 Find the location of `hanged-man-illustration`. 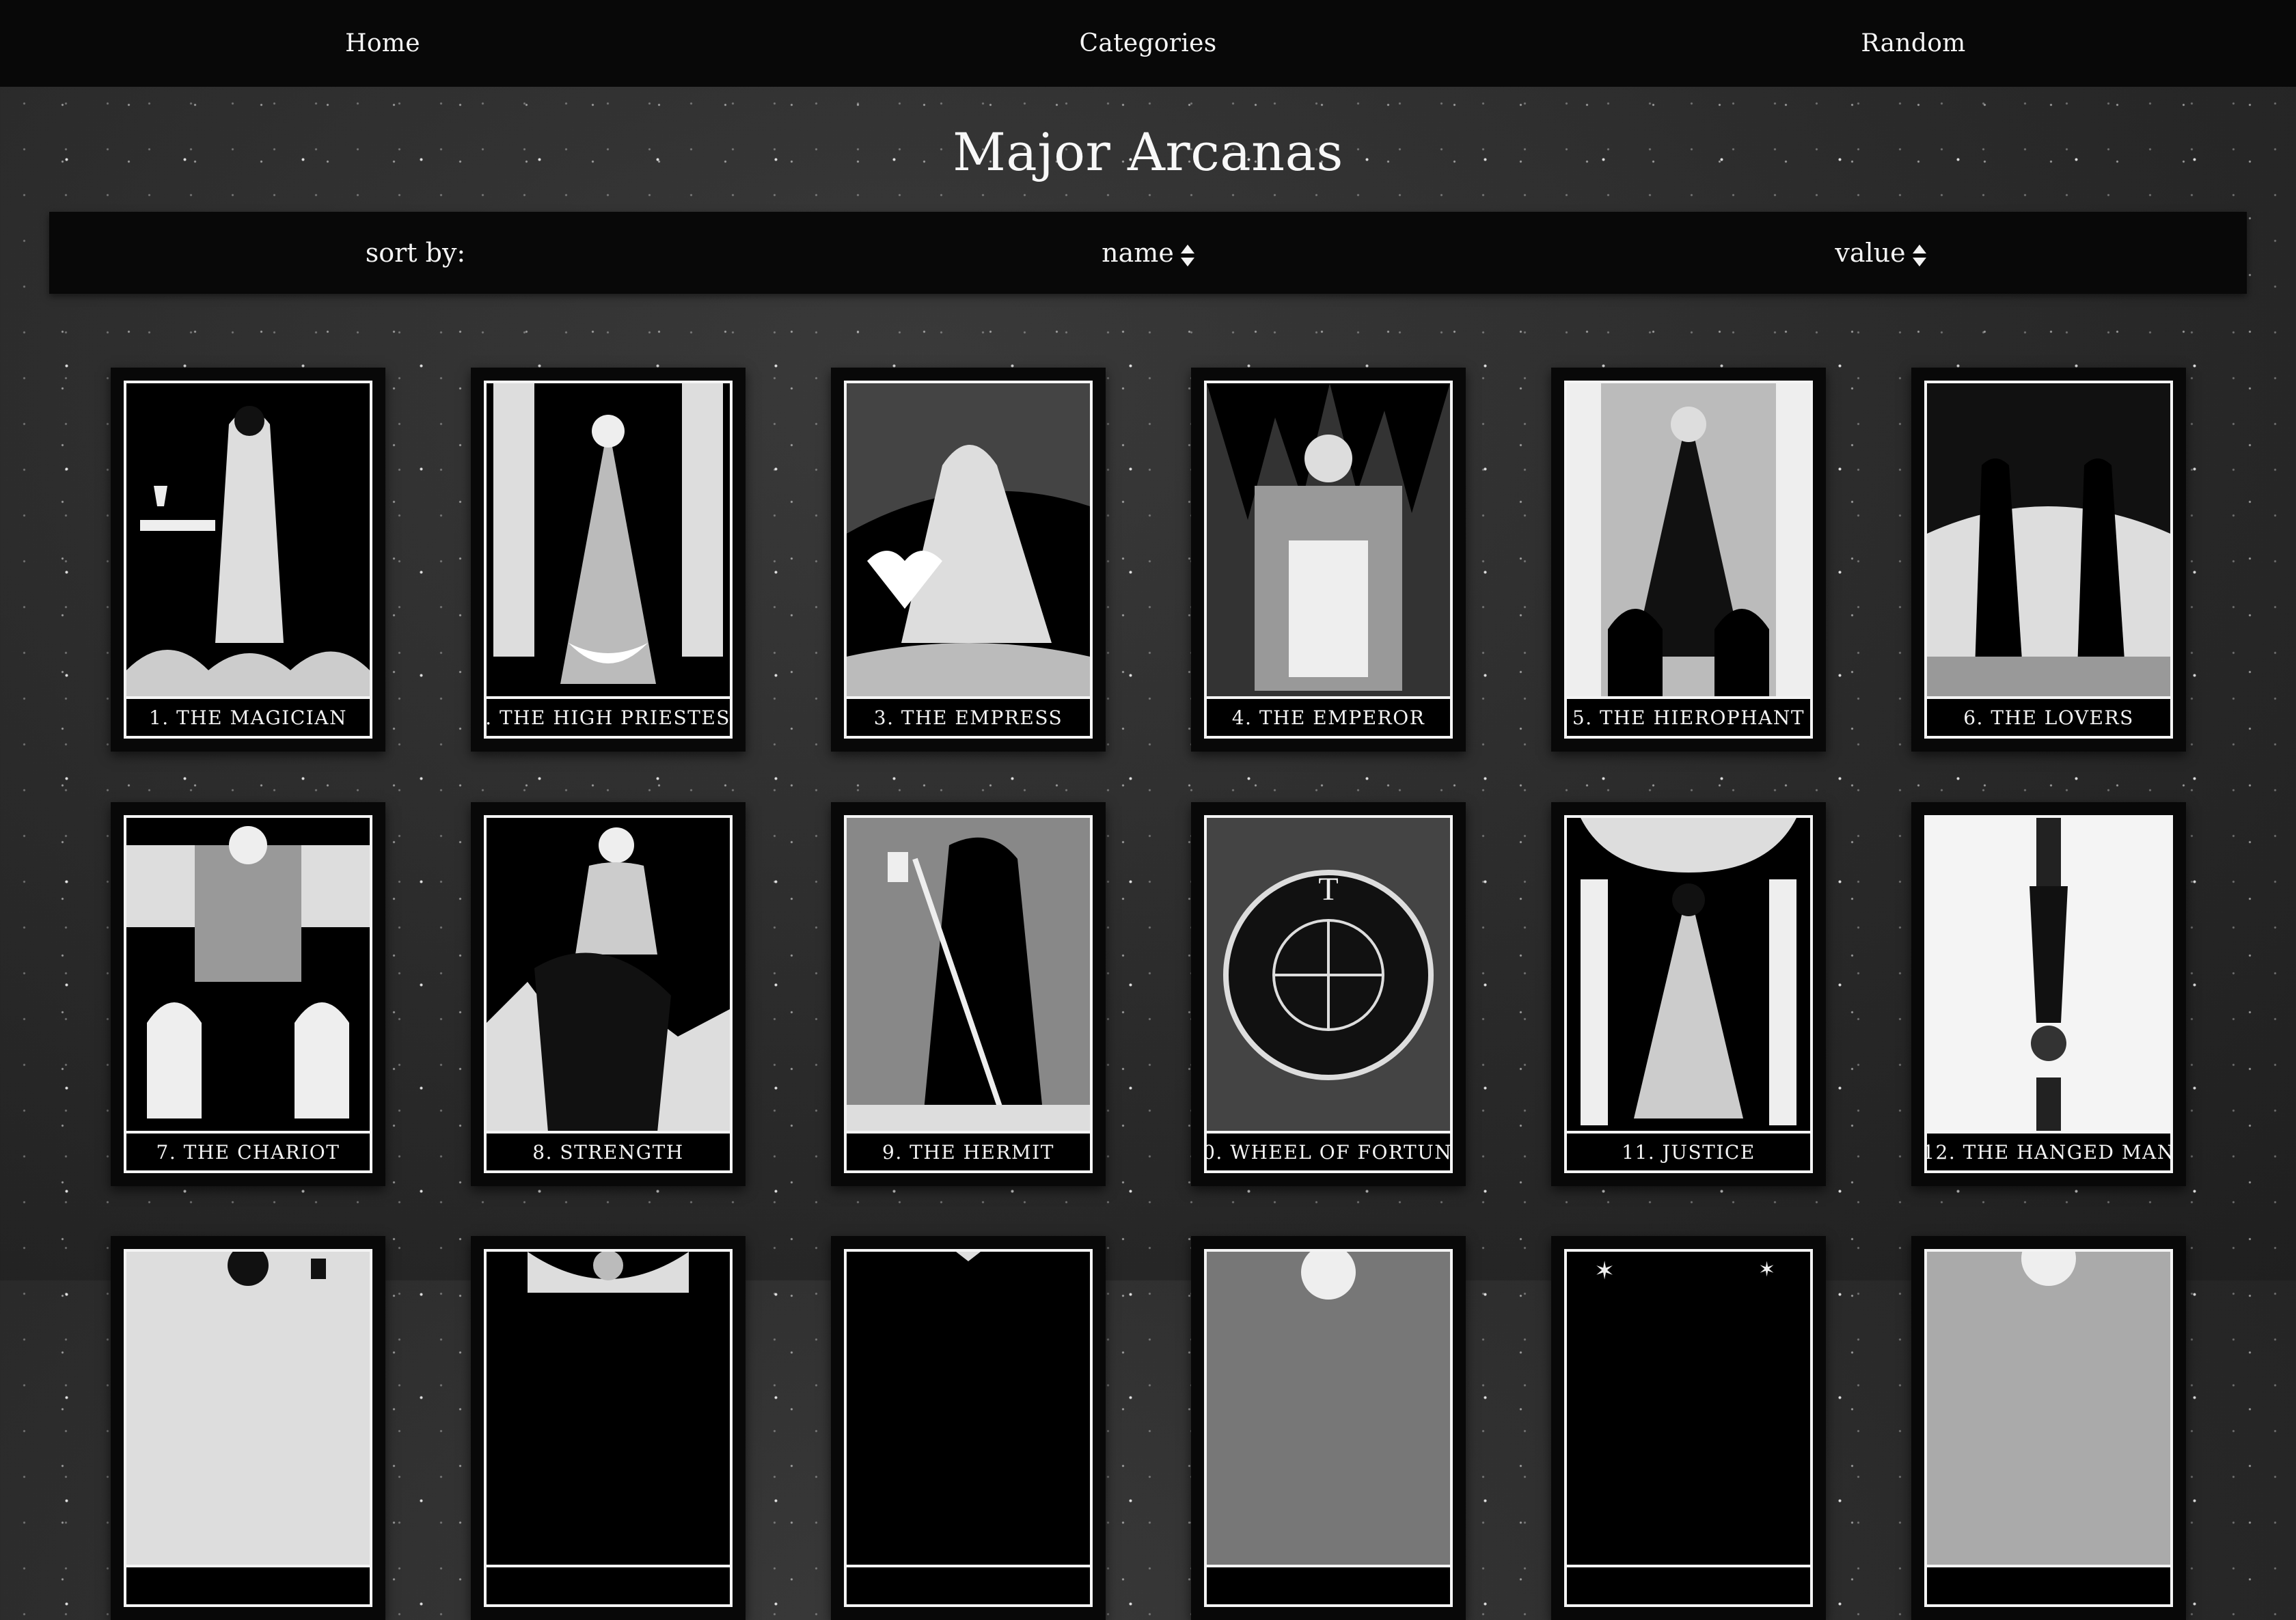

hanged-man-illustration is located at coordinates (2048, 976).